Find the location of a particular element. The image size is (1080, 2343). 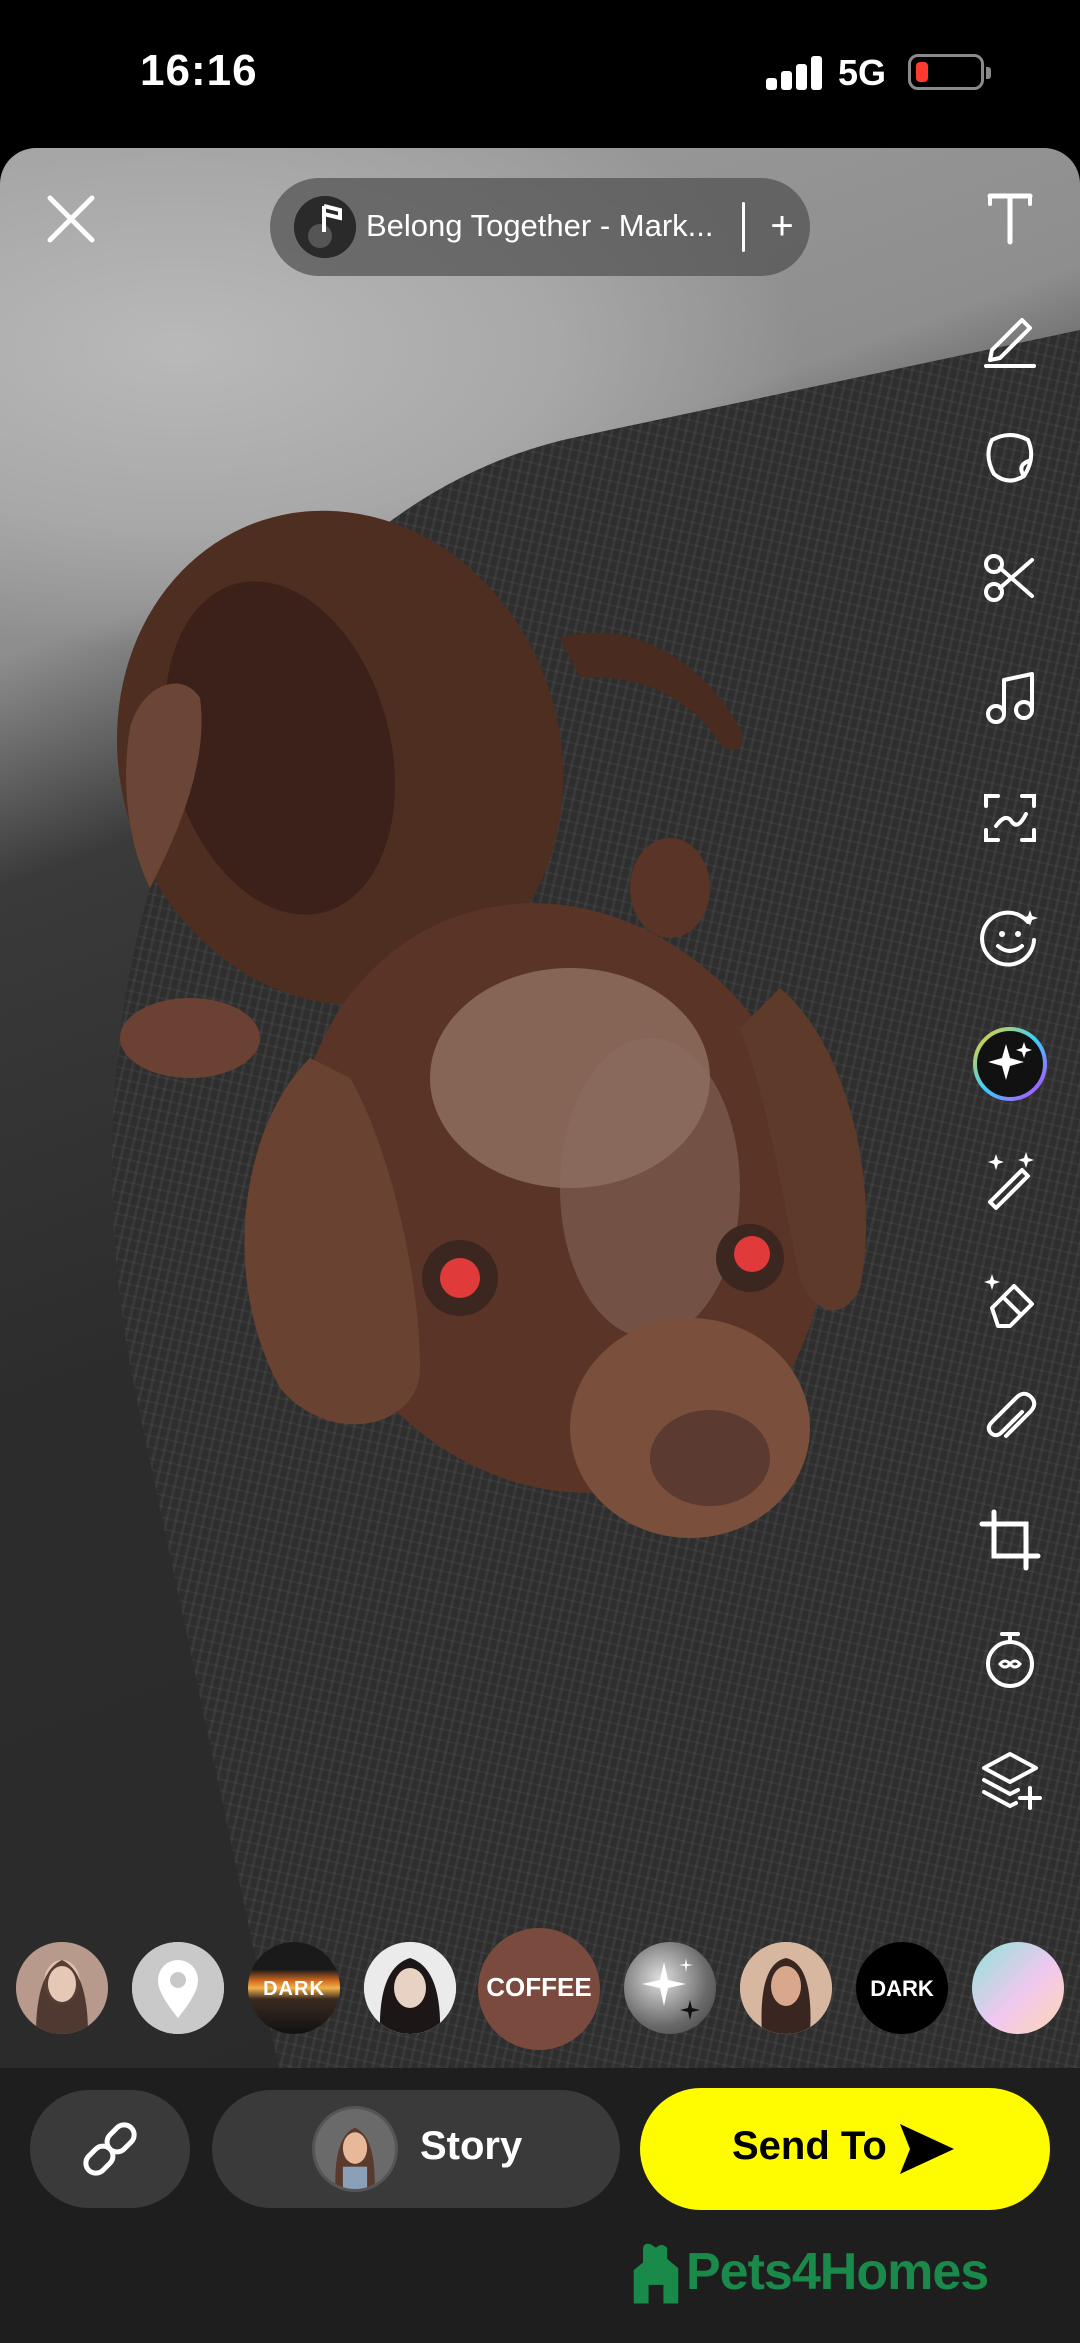

story-button: Story is located at coordinates (416, 2149).